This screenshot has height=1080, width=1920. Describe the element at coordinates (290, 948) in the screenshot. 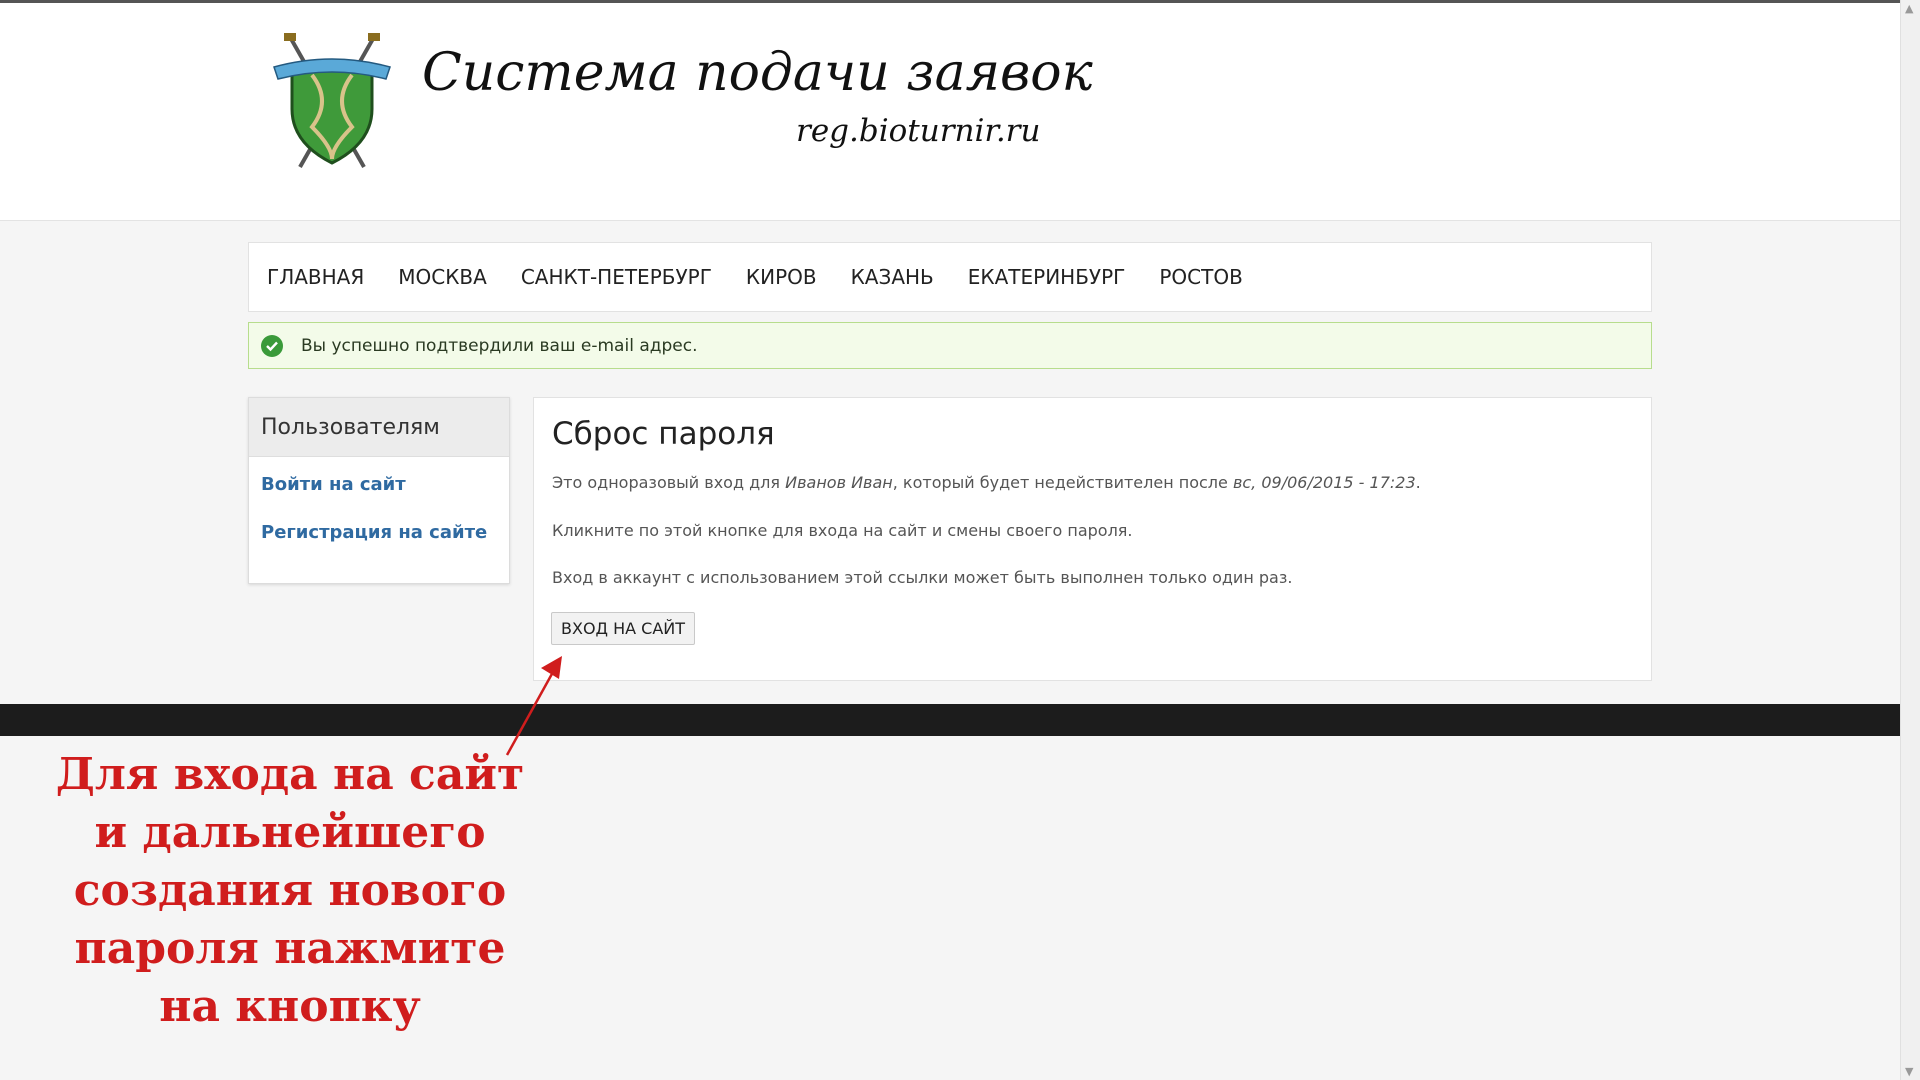

I see `annotation-line: пароля нажмите` at that location.